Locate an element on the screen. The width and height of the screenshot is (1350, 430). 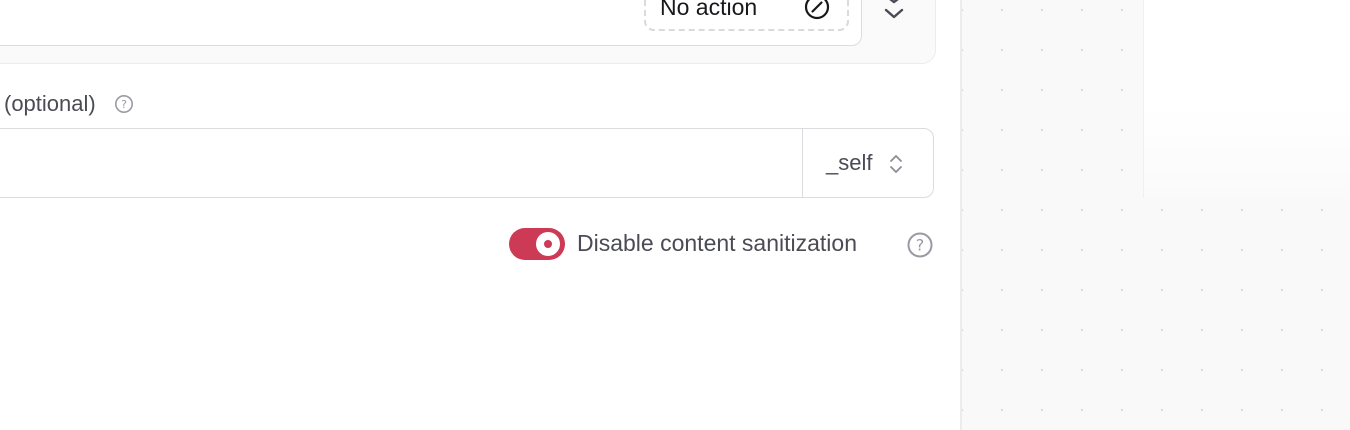
link-field-label: (optional) is located at coordinates (50, 103).